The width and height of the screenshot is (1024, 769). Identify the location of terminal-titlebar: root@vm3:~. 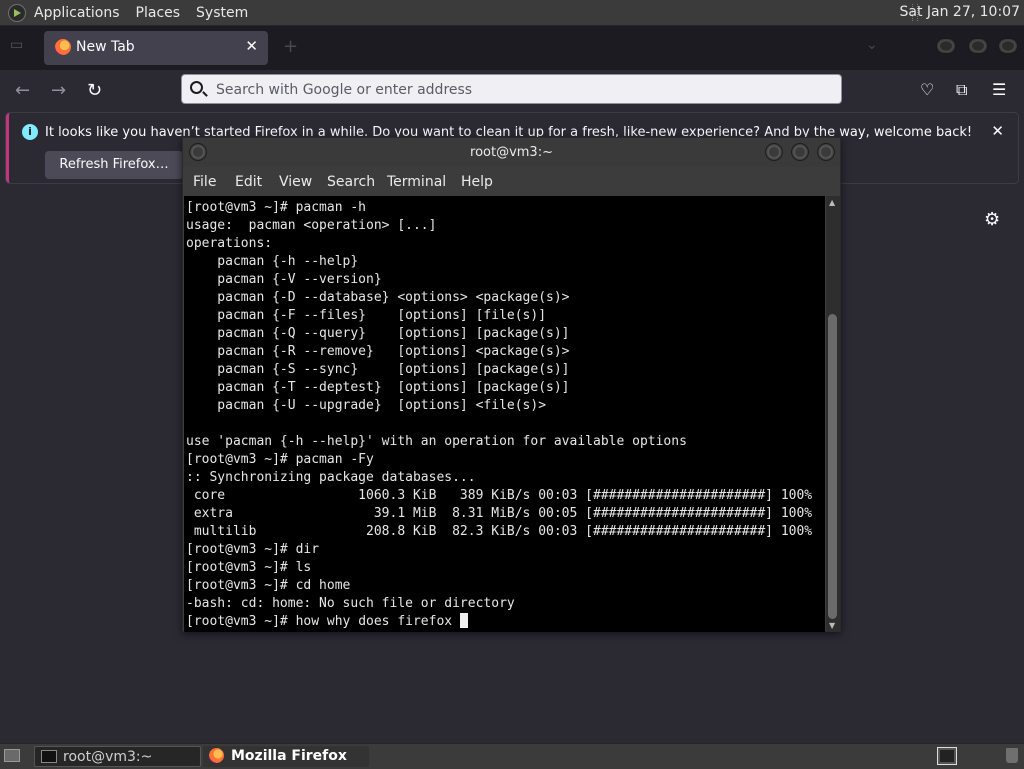
(511, 152).